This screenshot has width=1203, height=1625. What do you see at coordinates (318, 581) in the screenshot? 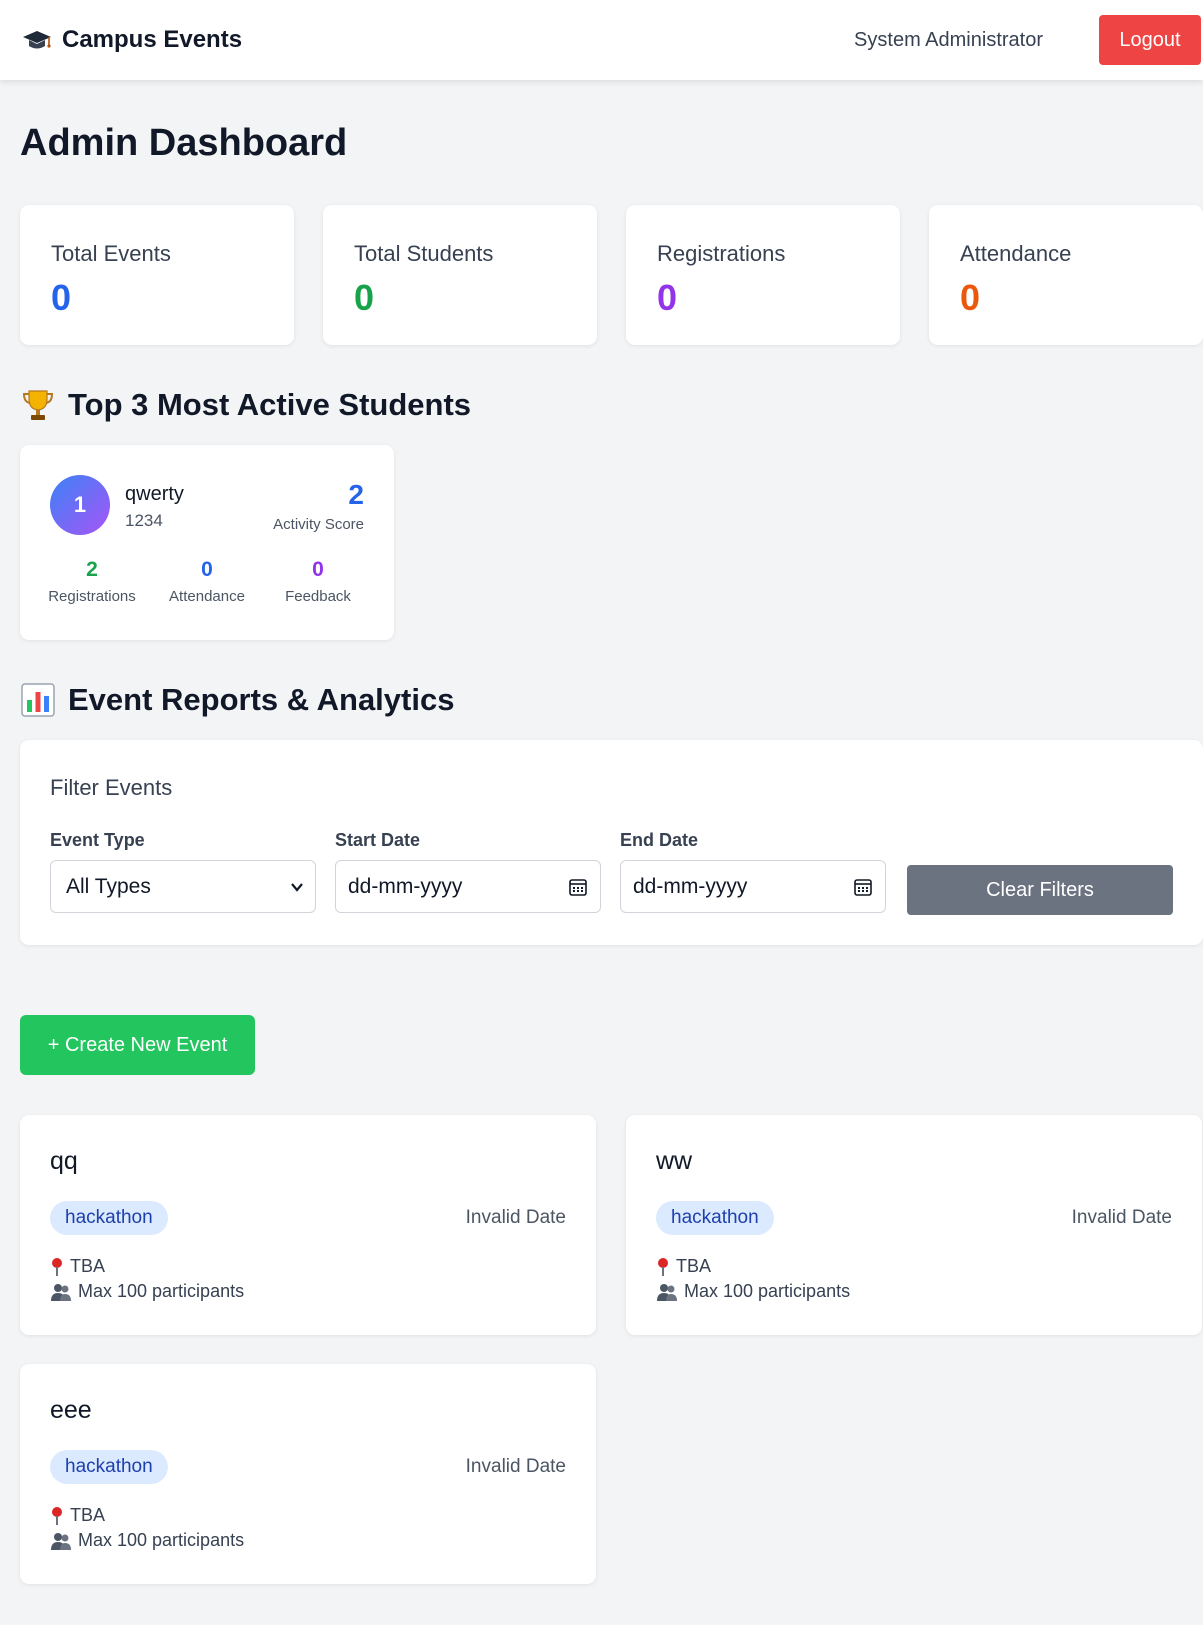
I see `metric-feedback: 0 Feedback` at bounding box center [318, 581].